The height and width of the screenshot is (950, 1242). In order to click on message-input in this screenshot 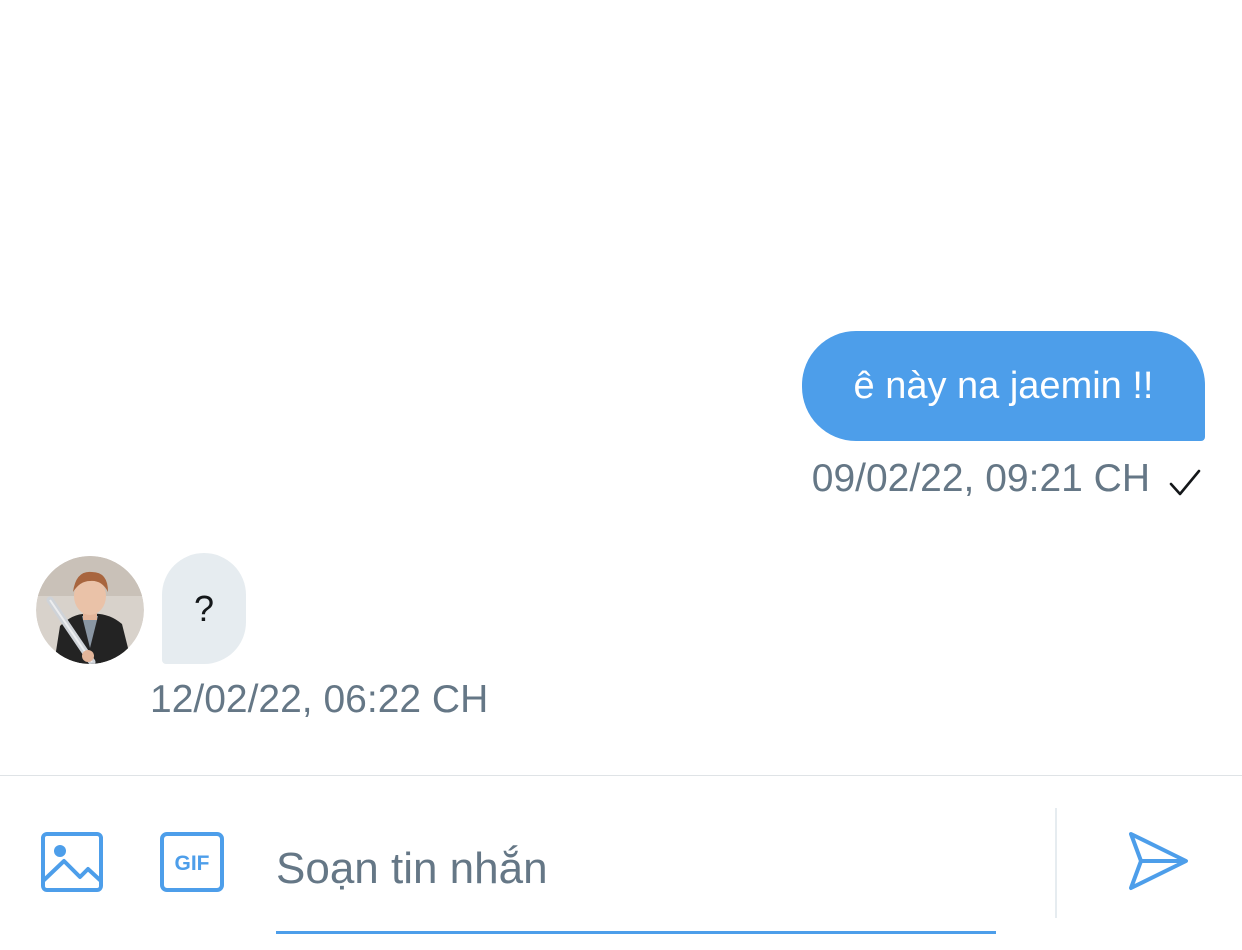, I will do `click(636, 875)`.